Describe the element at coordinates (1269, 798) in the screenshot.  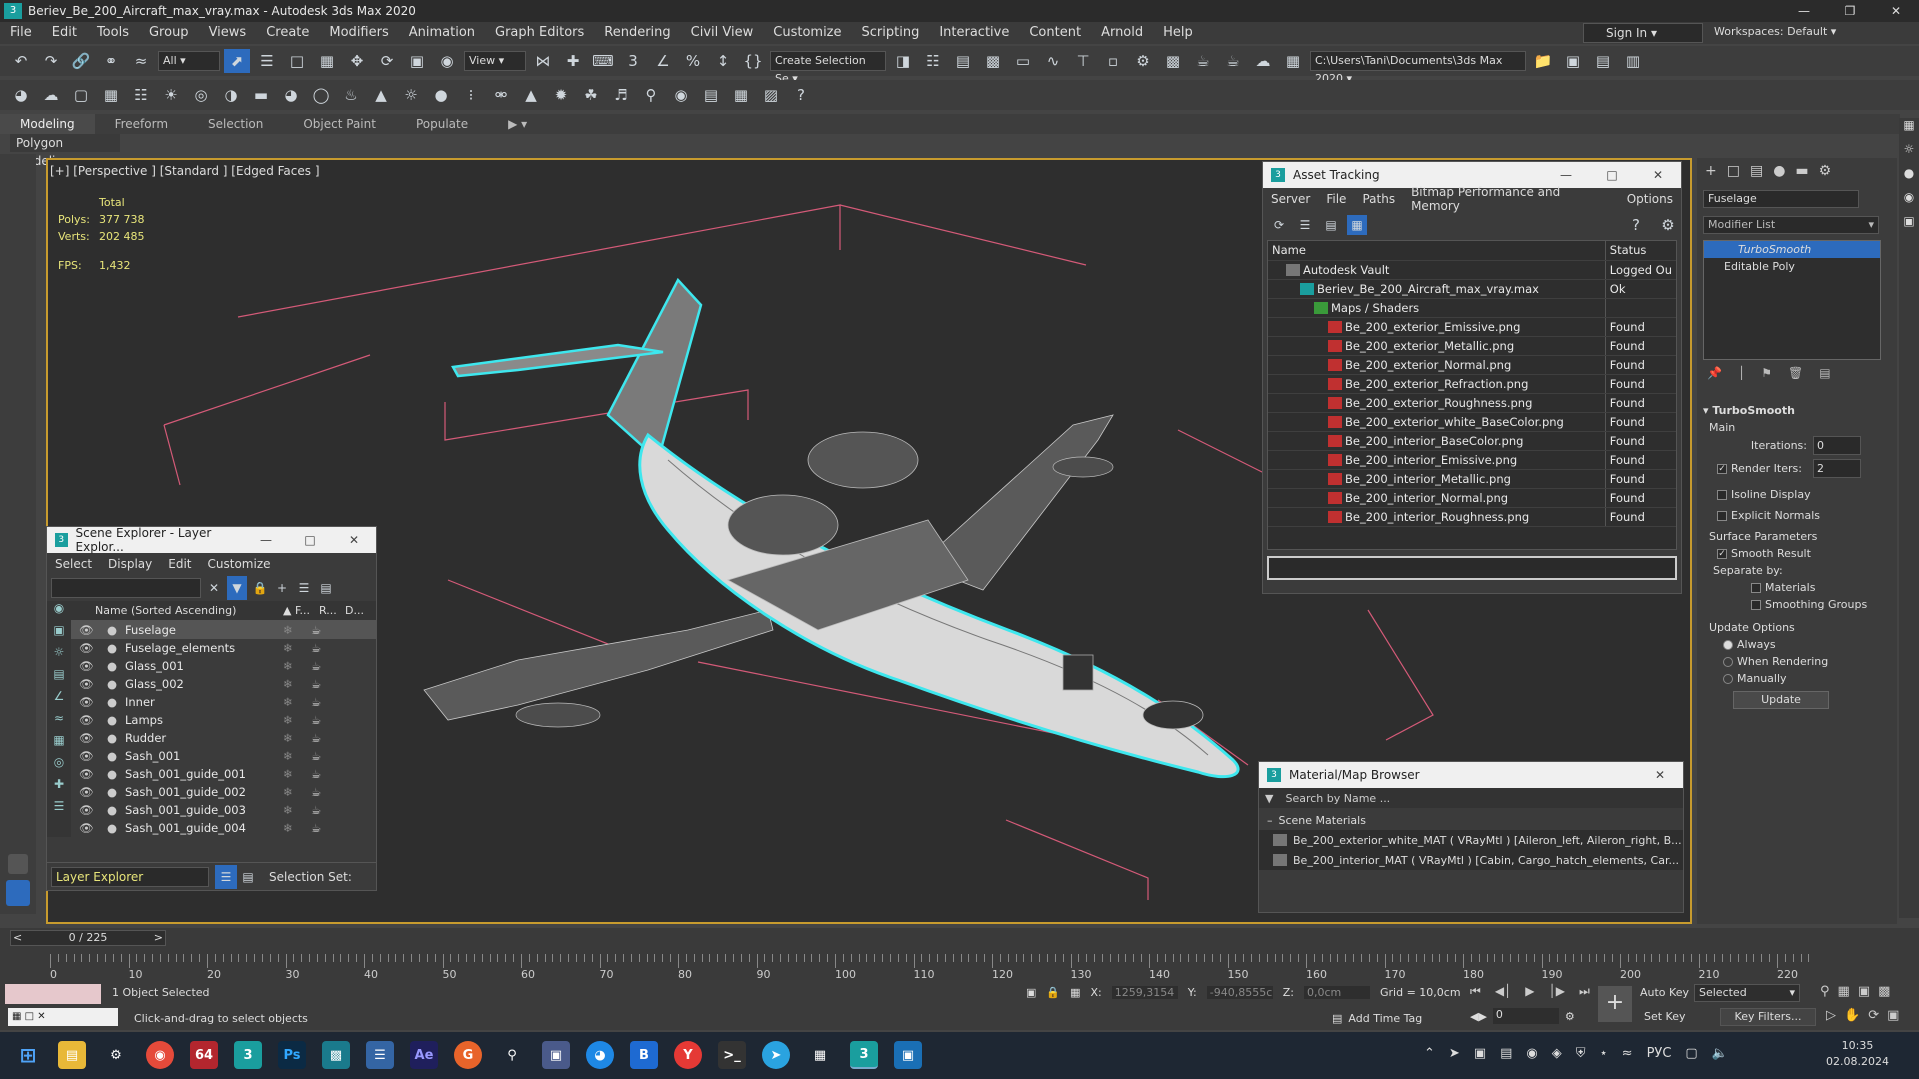
I see `mb-search-arrow-icon: ▼` at that location.